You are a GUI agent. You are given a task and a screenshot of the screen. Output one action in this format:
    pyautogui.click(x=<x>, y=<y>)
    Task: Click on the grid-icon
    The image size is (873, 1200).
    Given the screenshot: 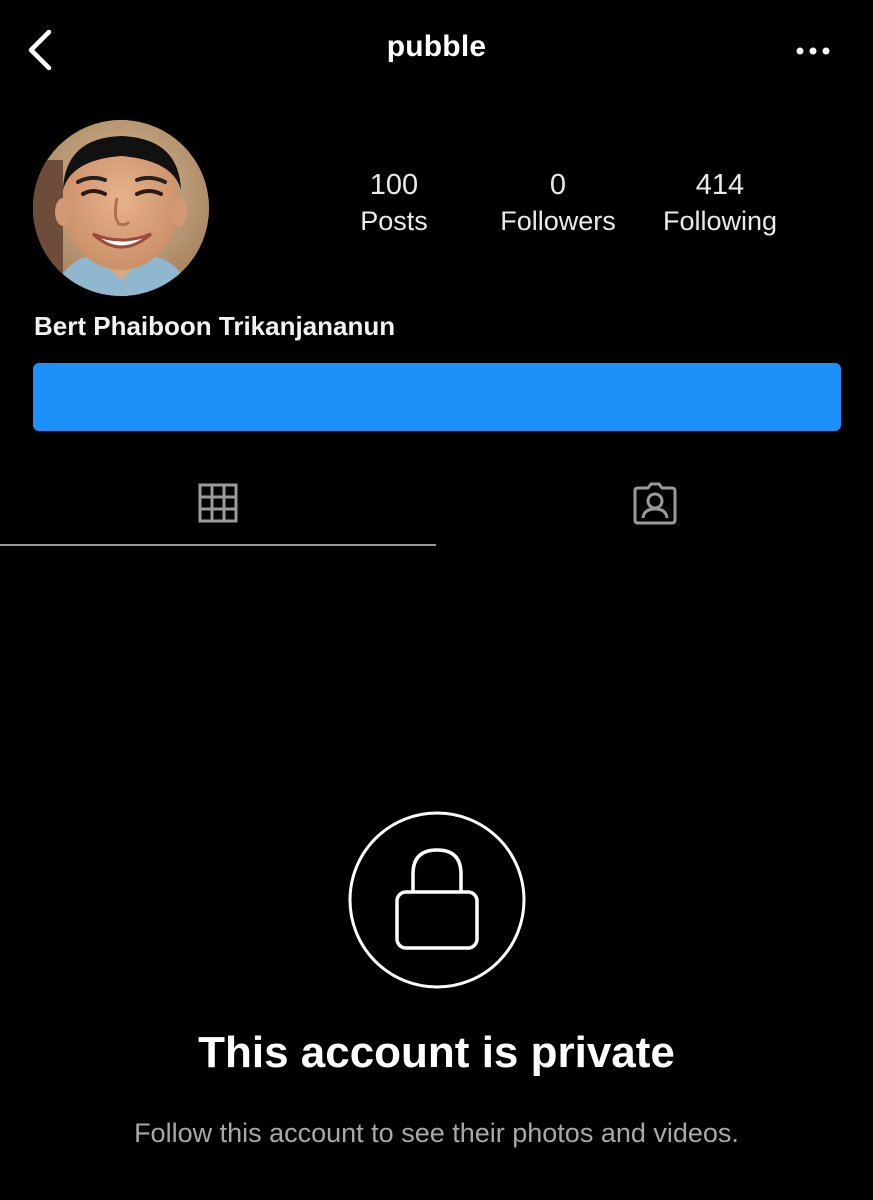 What is the action you would take?
    pyautogui.click(x=218, y=503)
    